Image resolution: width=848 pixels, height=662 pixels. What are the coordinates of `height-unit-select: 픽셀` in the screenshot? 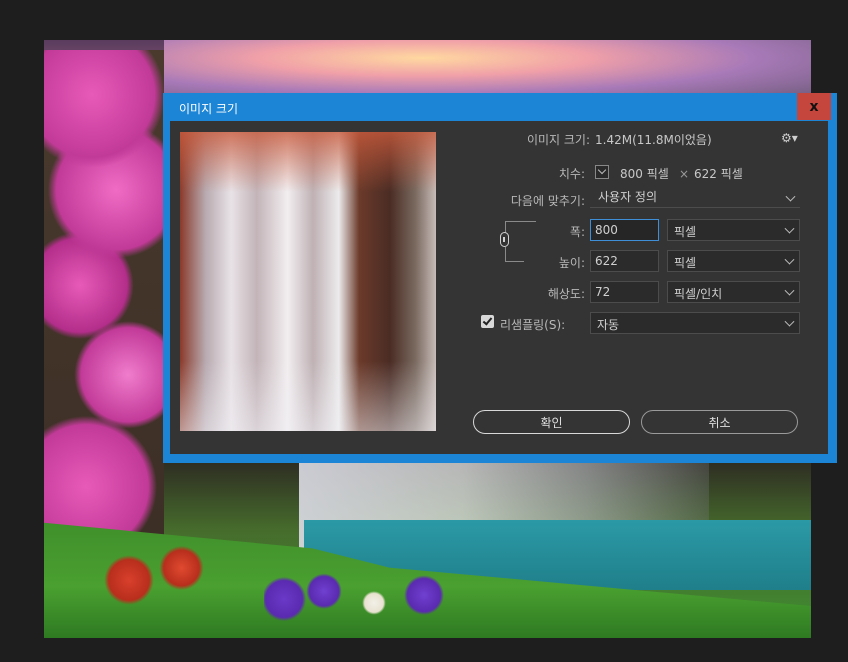 It's located at (733, 261).